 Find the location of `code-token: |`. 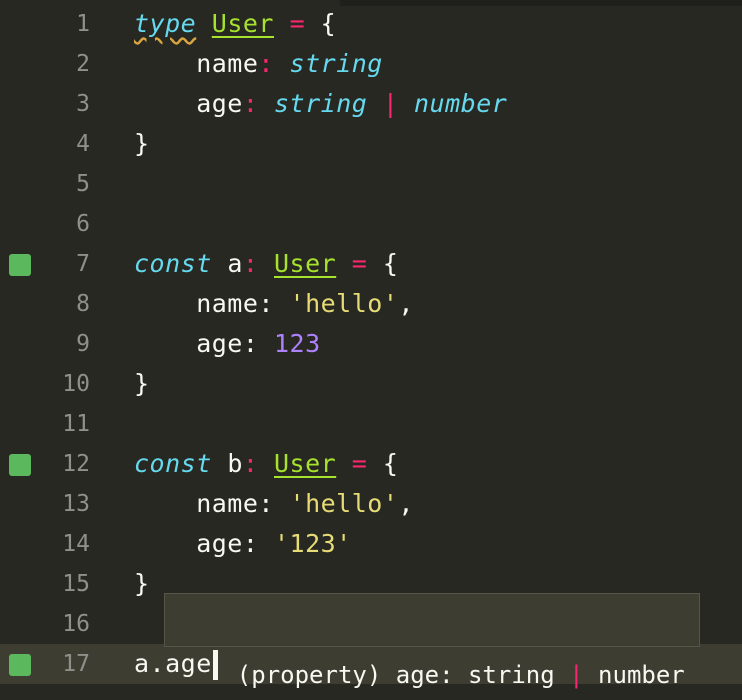

code-token: | is located at coordinates (390, 103).